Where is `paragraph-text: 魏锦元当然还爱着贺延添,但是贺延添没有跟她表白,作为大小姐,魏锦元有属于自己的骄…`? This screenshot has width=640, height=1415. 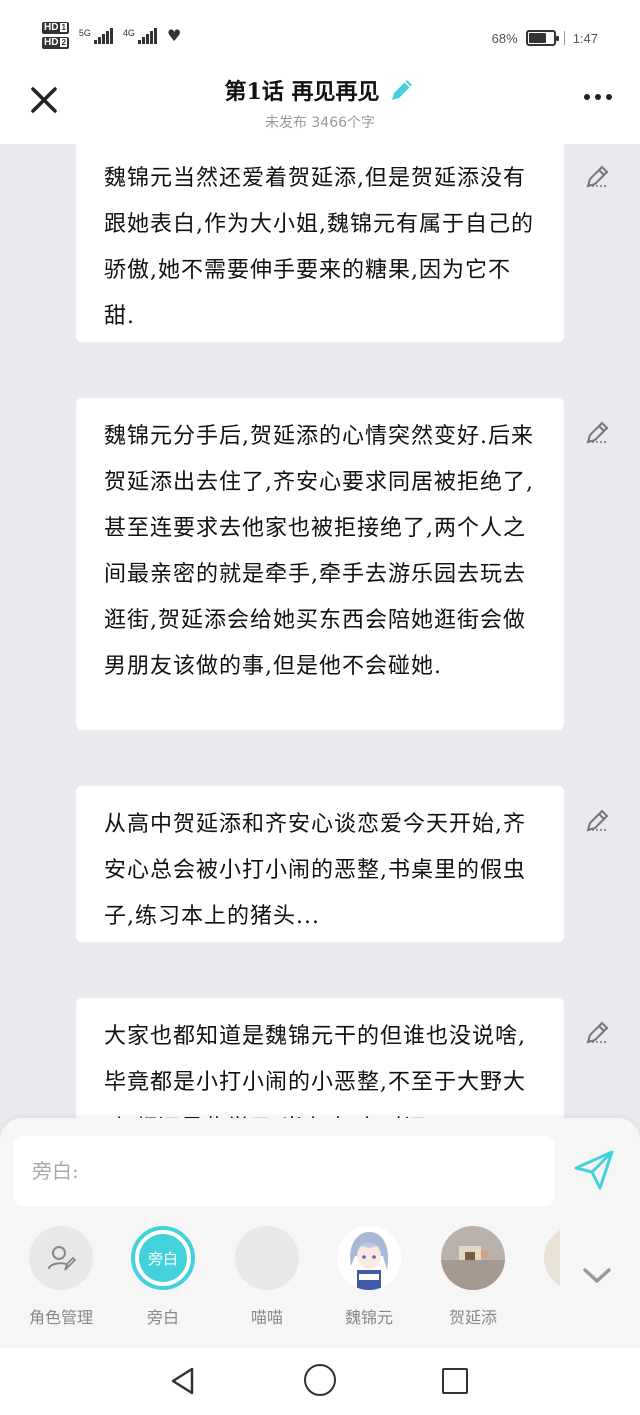 paragraph-text: 魏锦元当然还爱着贺延添,但是贺延添没有跟她表白,作为大小姐,魏锦元有属于自己的骄… is located at coordinates (319, 247).